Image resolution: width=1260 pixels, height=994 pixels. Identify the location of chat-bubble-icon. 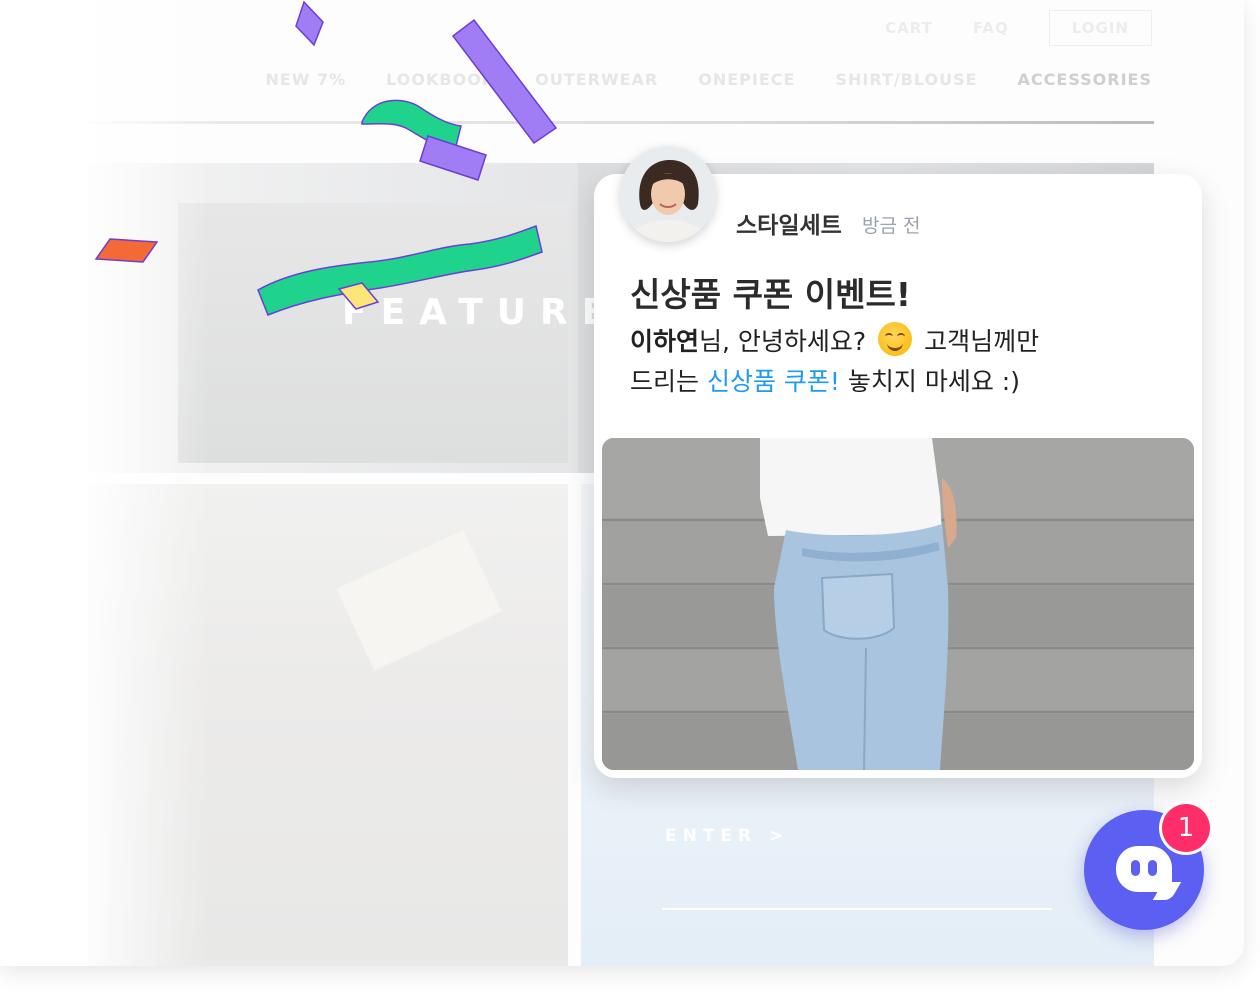
(1144, 869).